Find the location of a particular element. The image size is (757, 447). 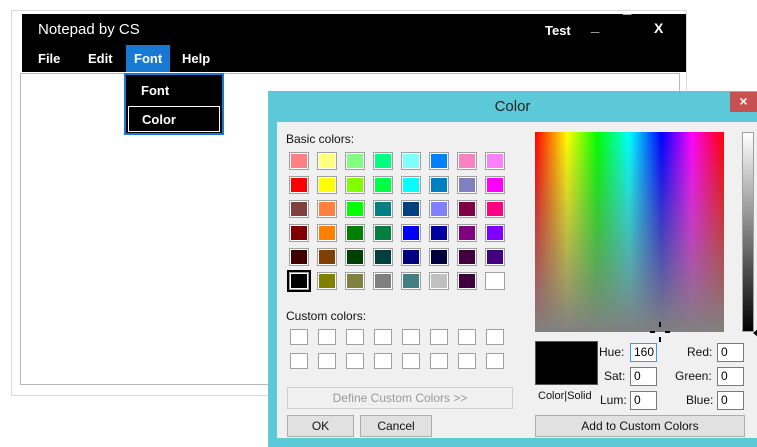

basic-colors-label: Basic colors: is located at coordinates (320, 139).